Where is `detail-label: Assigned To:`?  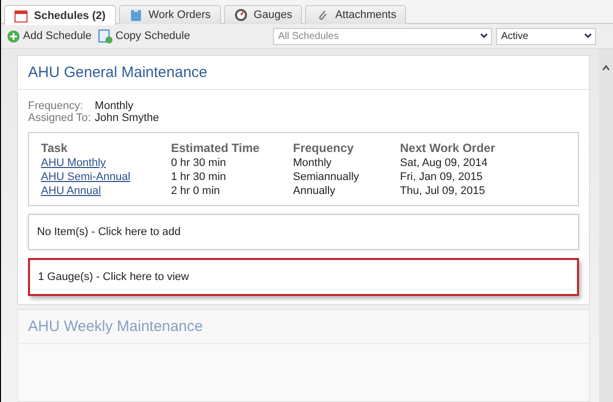
detail-label: Assigned To: is located at coordinates (59, 118).